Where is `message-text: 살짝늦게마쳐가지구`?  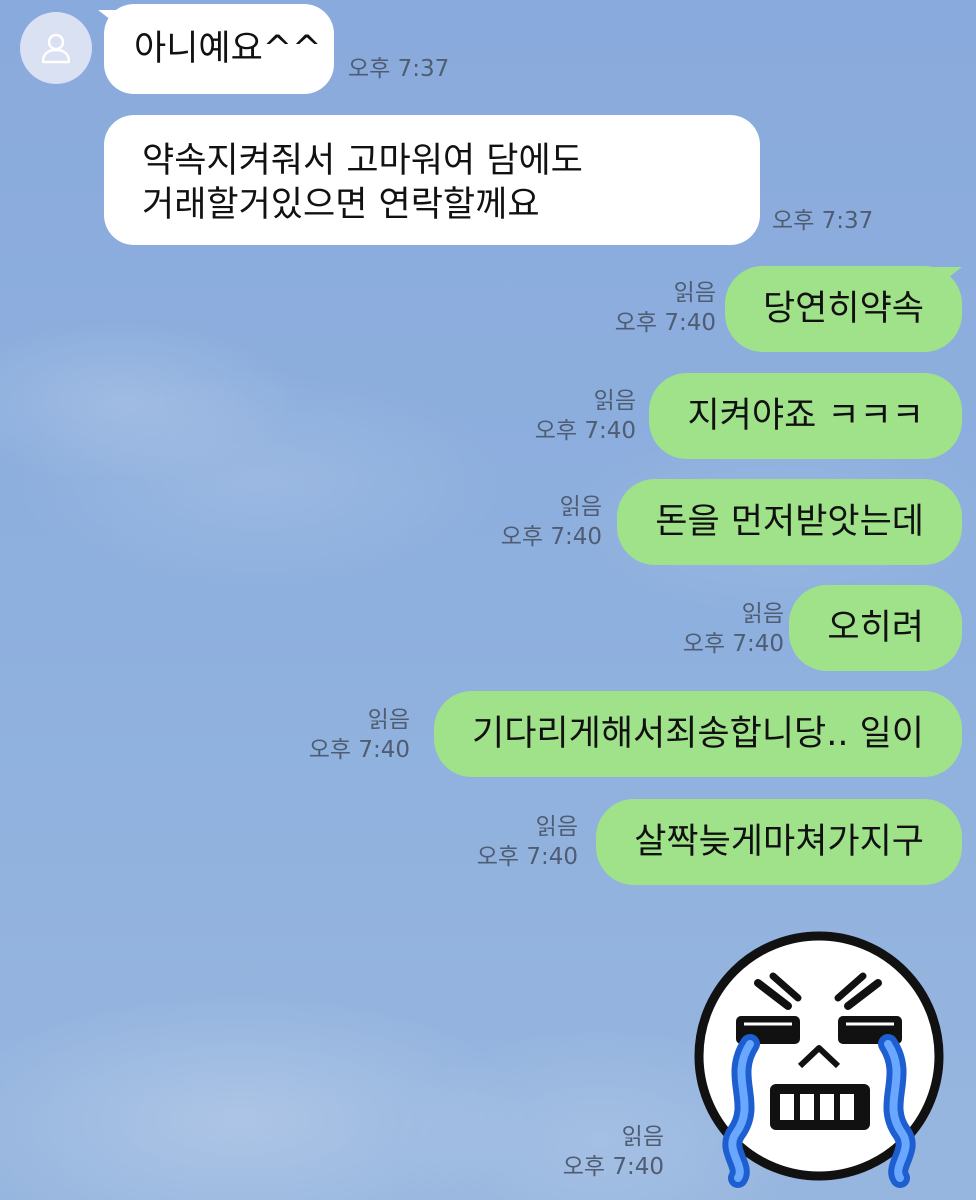 message-text: 살짝늦게마쳐가지구 is located at coordinates (779, 842).